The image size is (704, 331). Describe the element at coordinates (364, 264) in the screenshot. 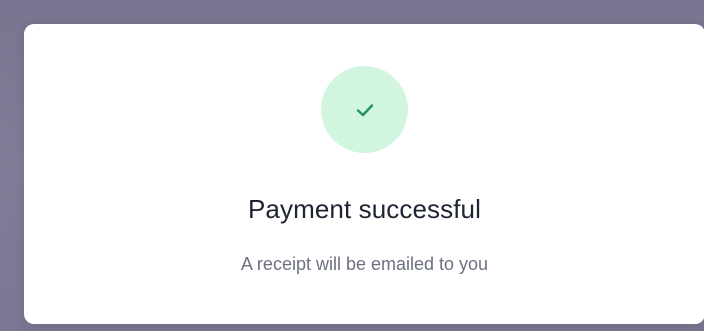

I see `dialog-message: A receipt will be emailed to you` at that location.